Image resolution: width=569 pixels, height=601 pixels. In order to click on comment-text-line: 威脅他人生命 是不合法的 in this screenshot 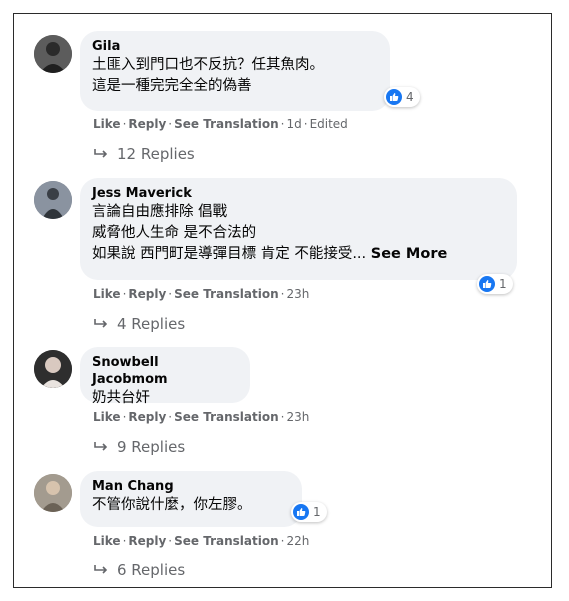, I will do `click(174, 233)`.